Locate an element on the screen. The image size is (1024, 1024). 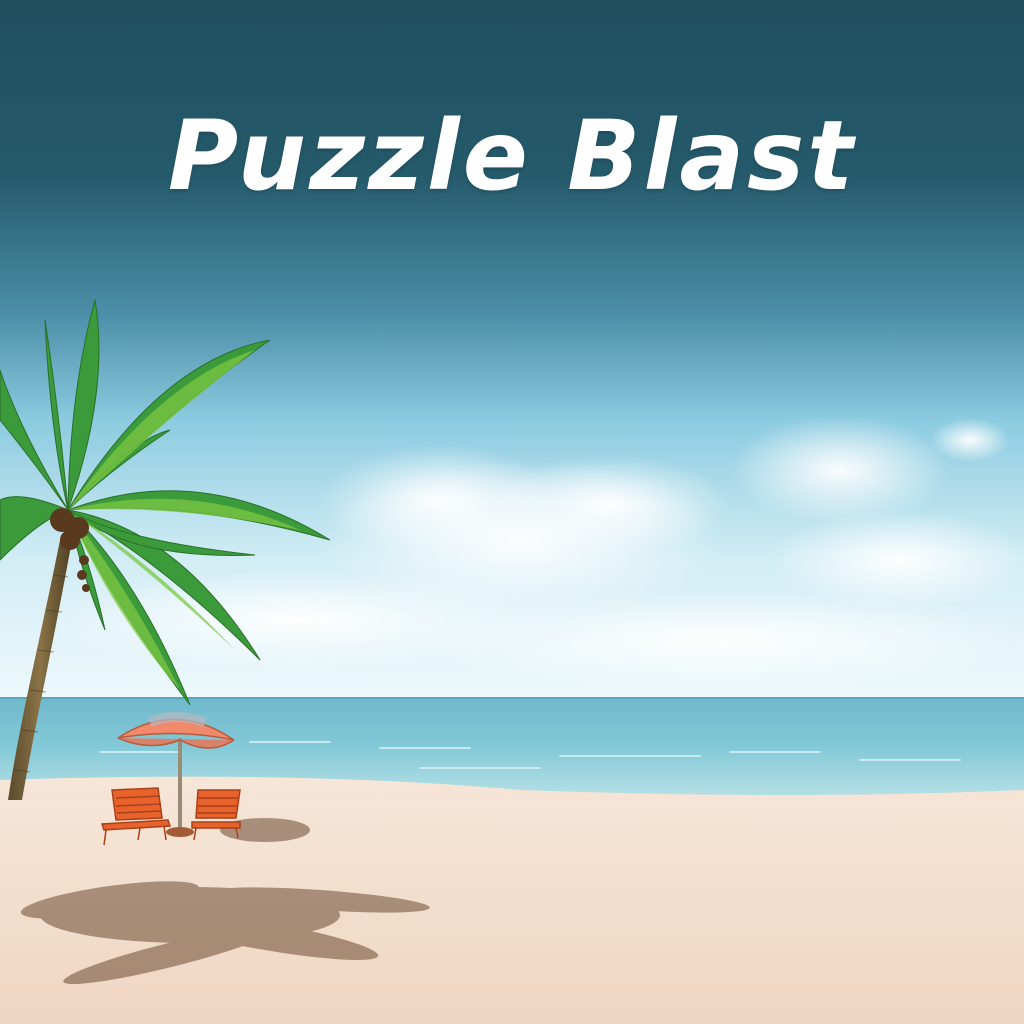
game-title: Puzzle Blast is located at coordinates (512, 156).